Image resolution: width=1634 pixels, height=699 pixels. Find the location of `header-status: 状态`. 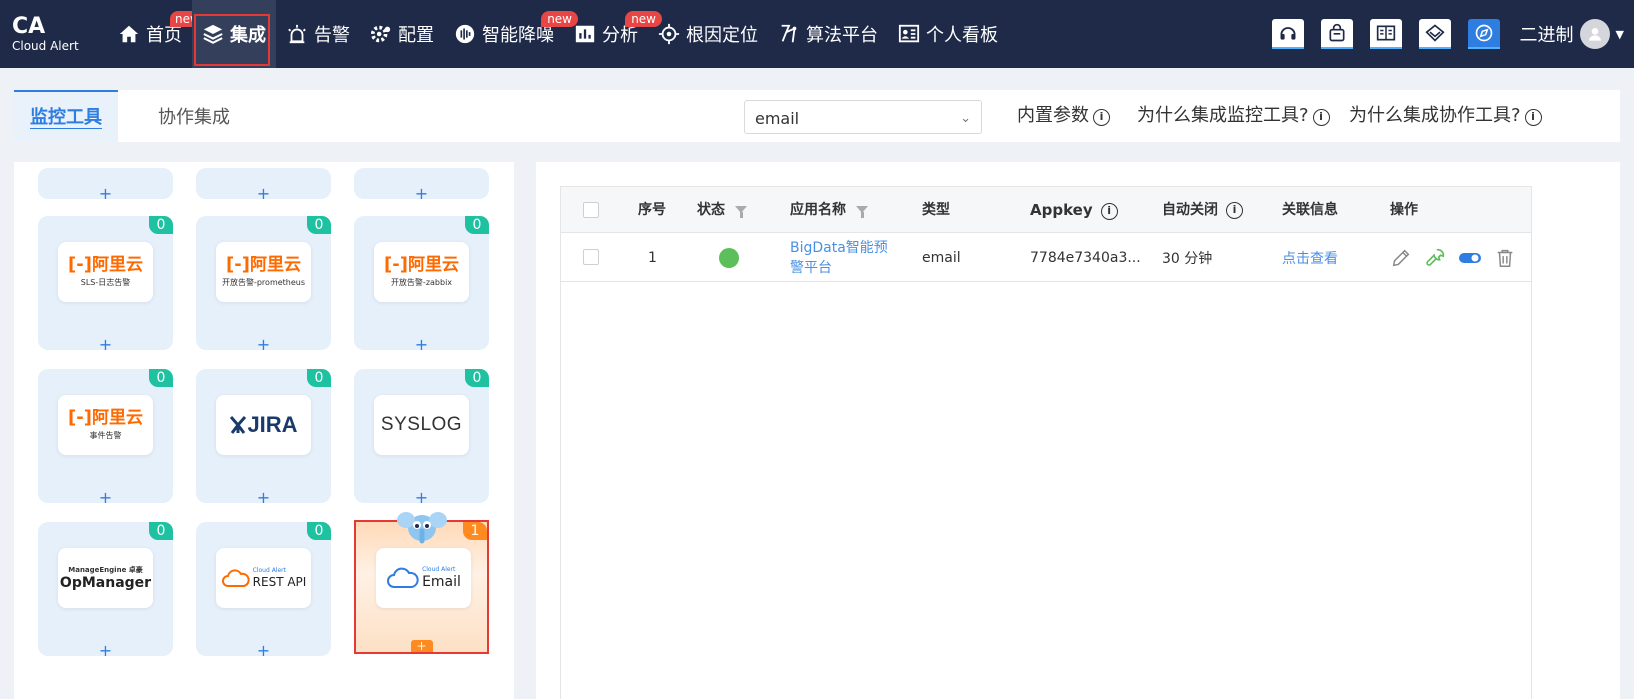

header-status: 状态 is located at coordinates (722, 210).